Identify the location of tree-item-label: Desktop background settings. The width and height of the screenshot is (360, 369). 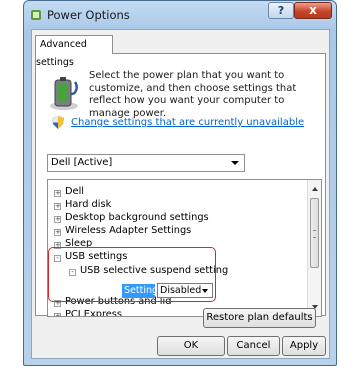
(137, 217).